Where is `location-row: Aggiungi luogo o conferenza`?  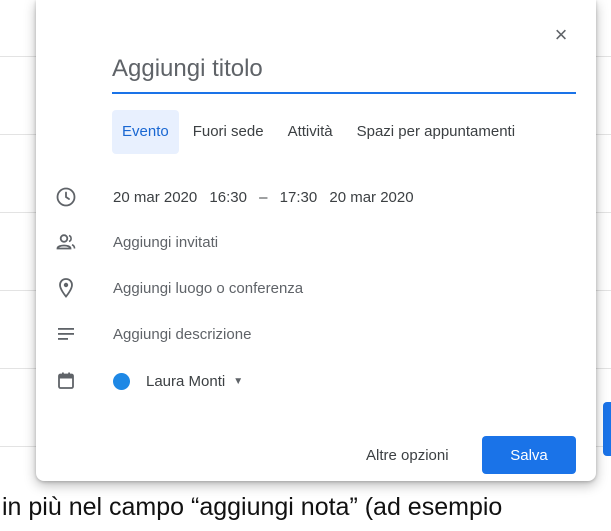 location-row: Aggiungi luogo o conferenza is located at coordinates (316, 288).